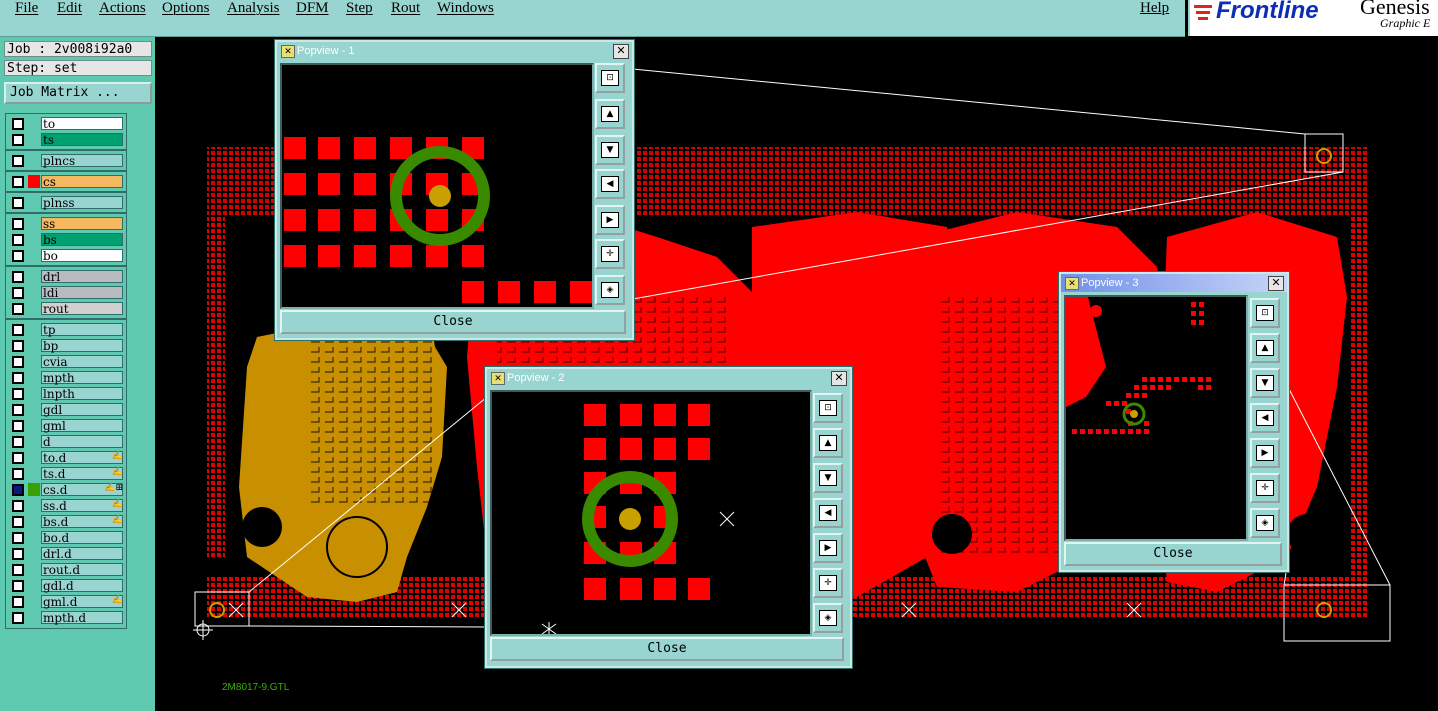 Image resolution: width=1438 pixels, height=711 pixels. I want to click on layer-row-drl-d: drl.d, so click(66, 554).